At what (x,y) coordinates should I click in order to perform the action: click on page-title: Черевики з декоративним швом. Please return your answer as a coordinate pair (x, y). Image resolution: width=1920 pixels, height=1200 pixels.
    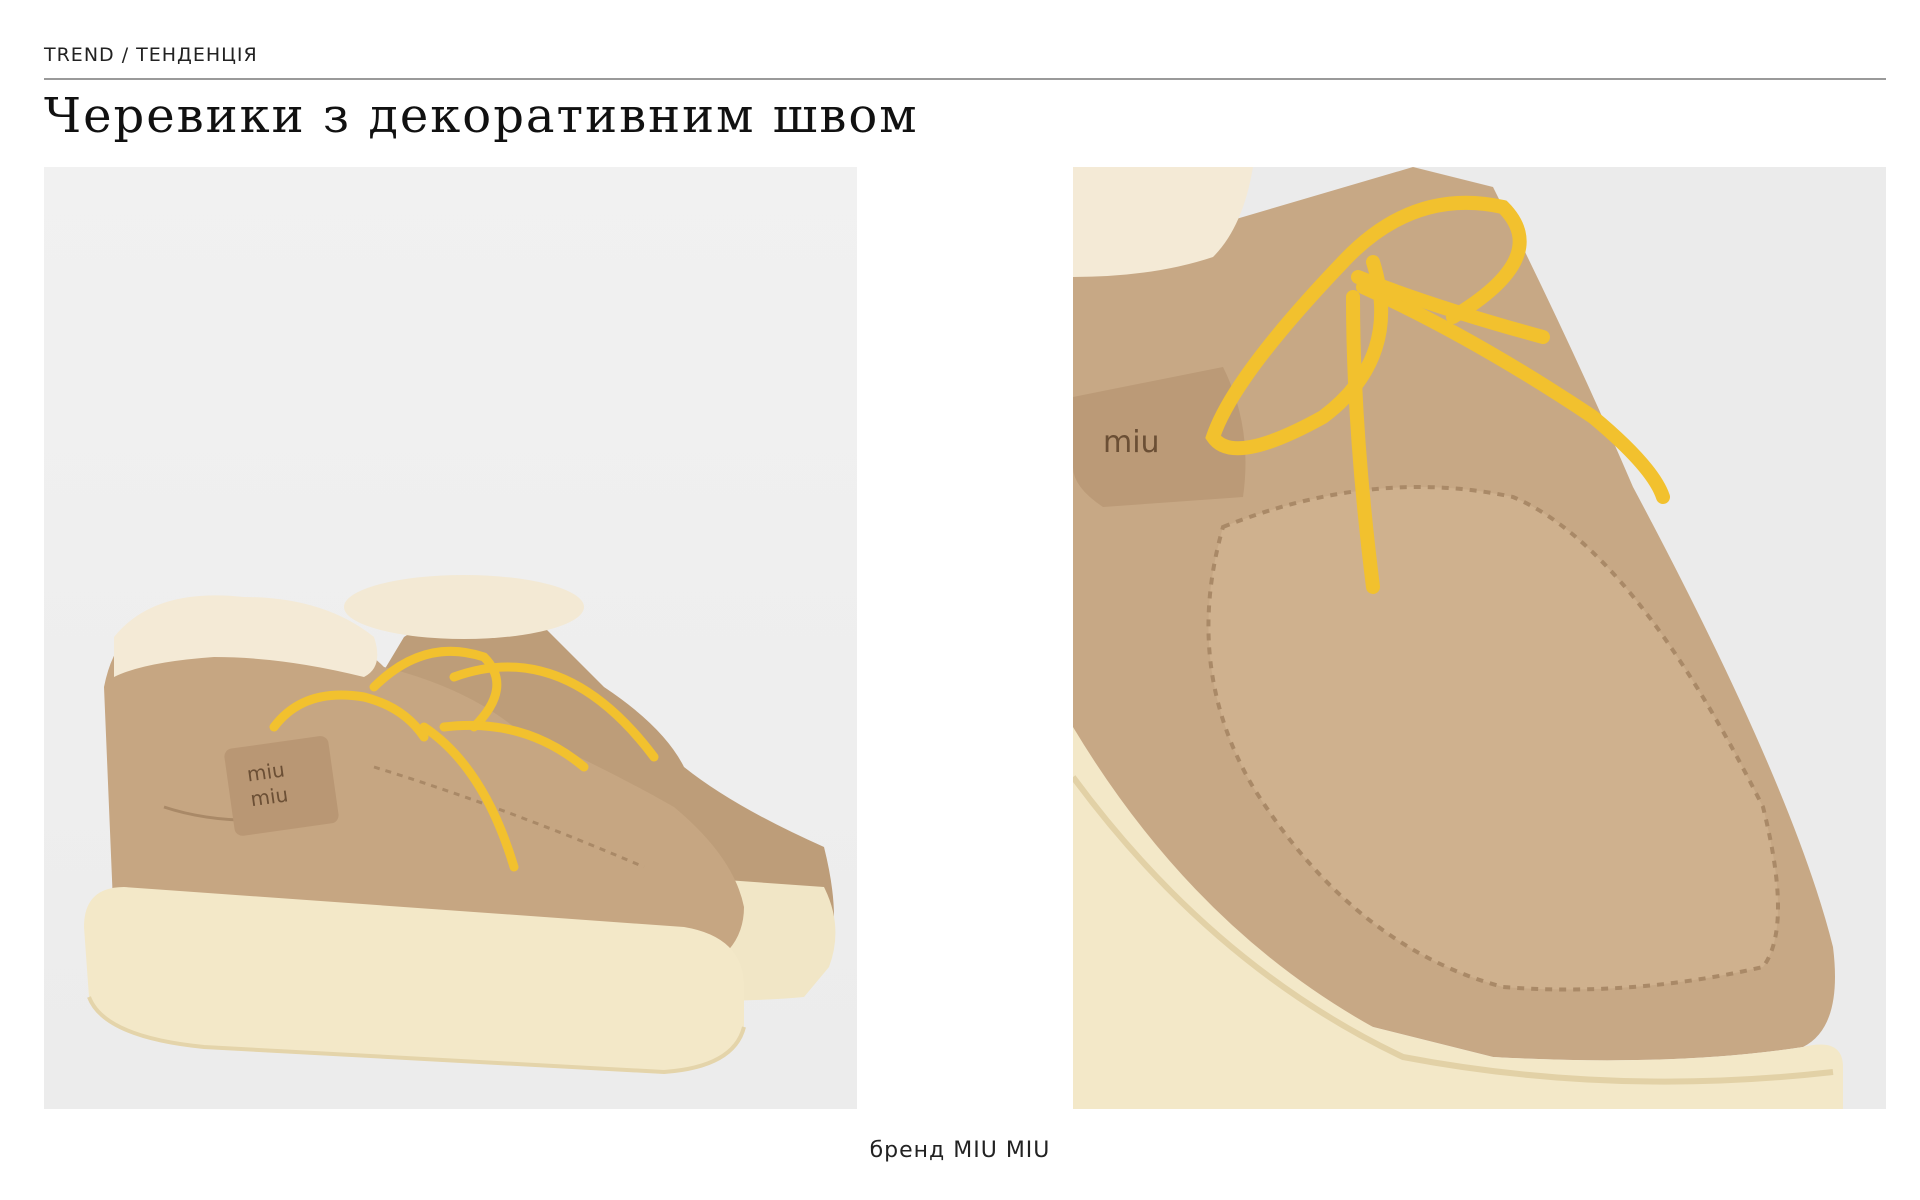
    Looking at the image, I should click on (481, 116).